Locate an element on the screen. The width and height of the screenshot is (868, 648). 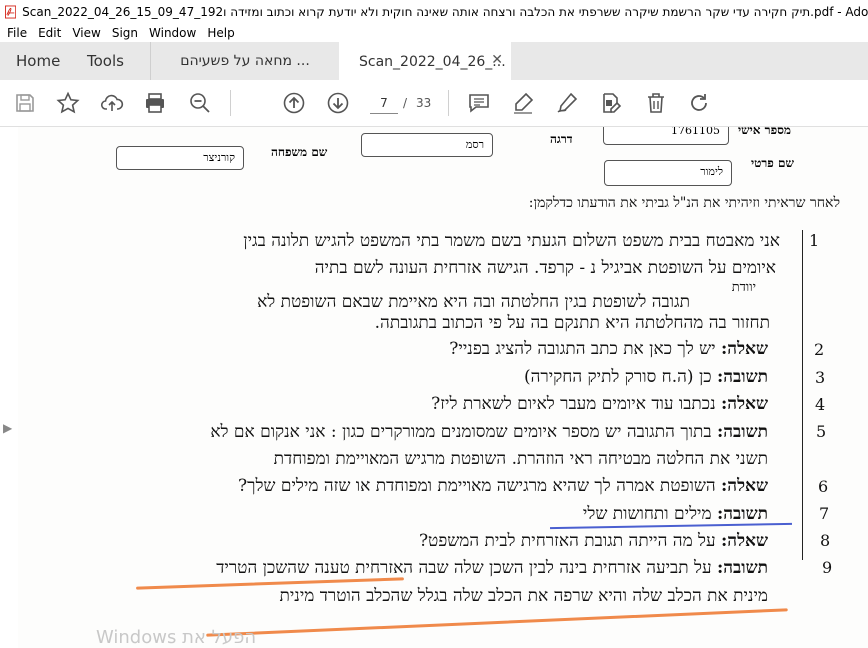
line-number: 5 is located at coordinates (821, 431).